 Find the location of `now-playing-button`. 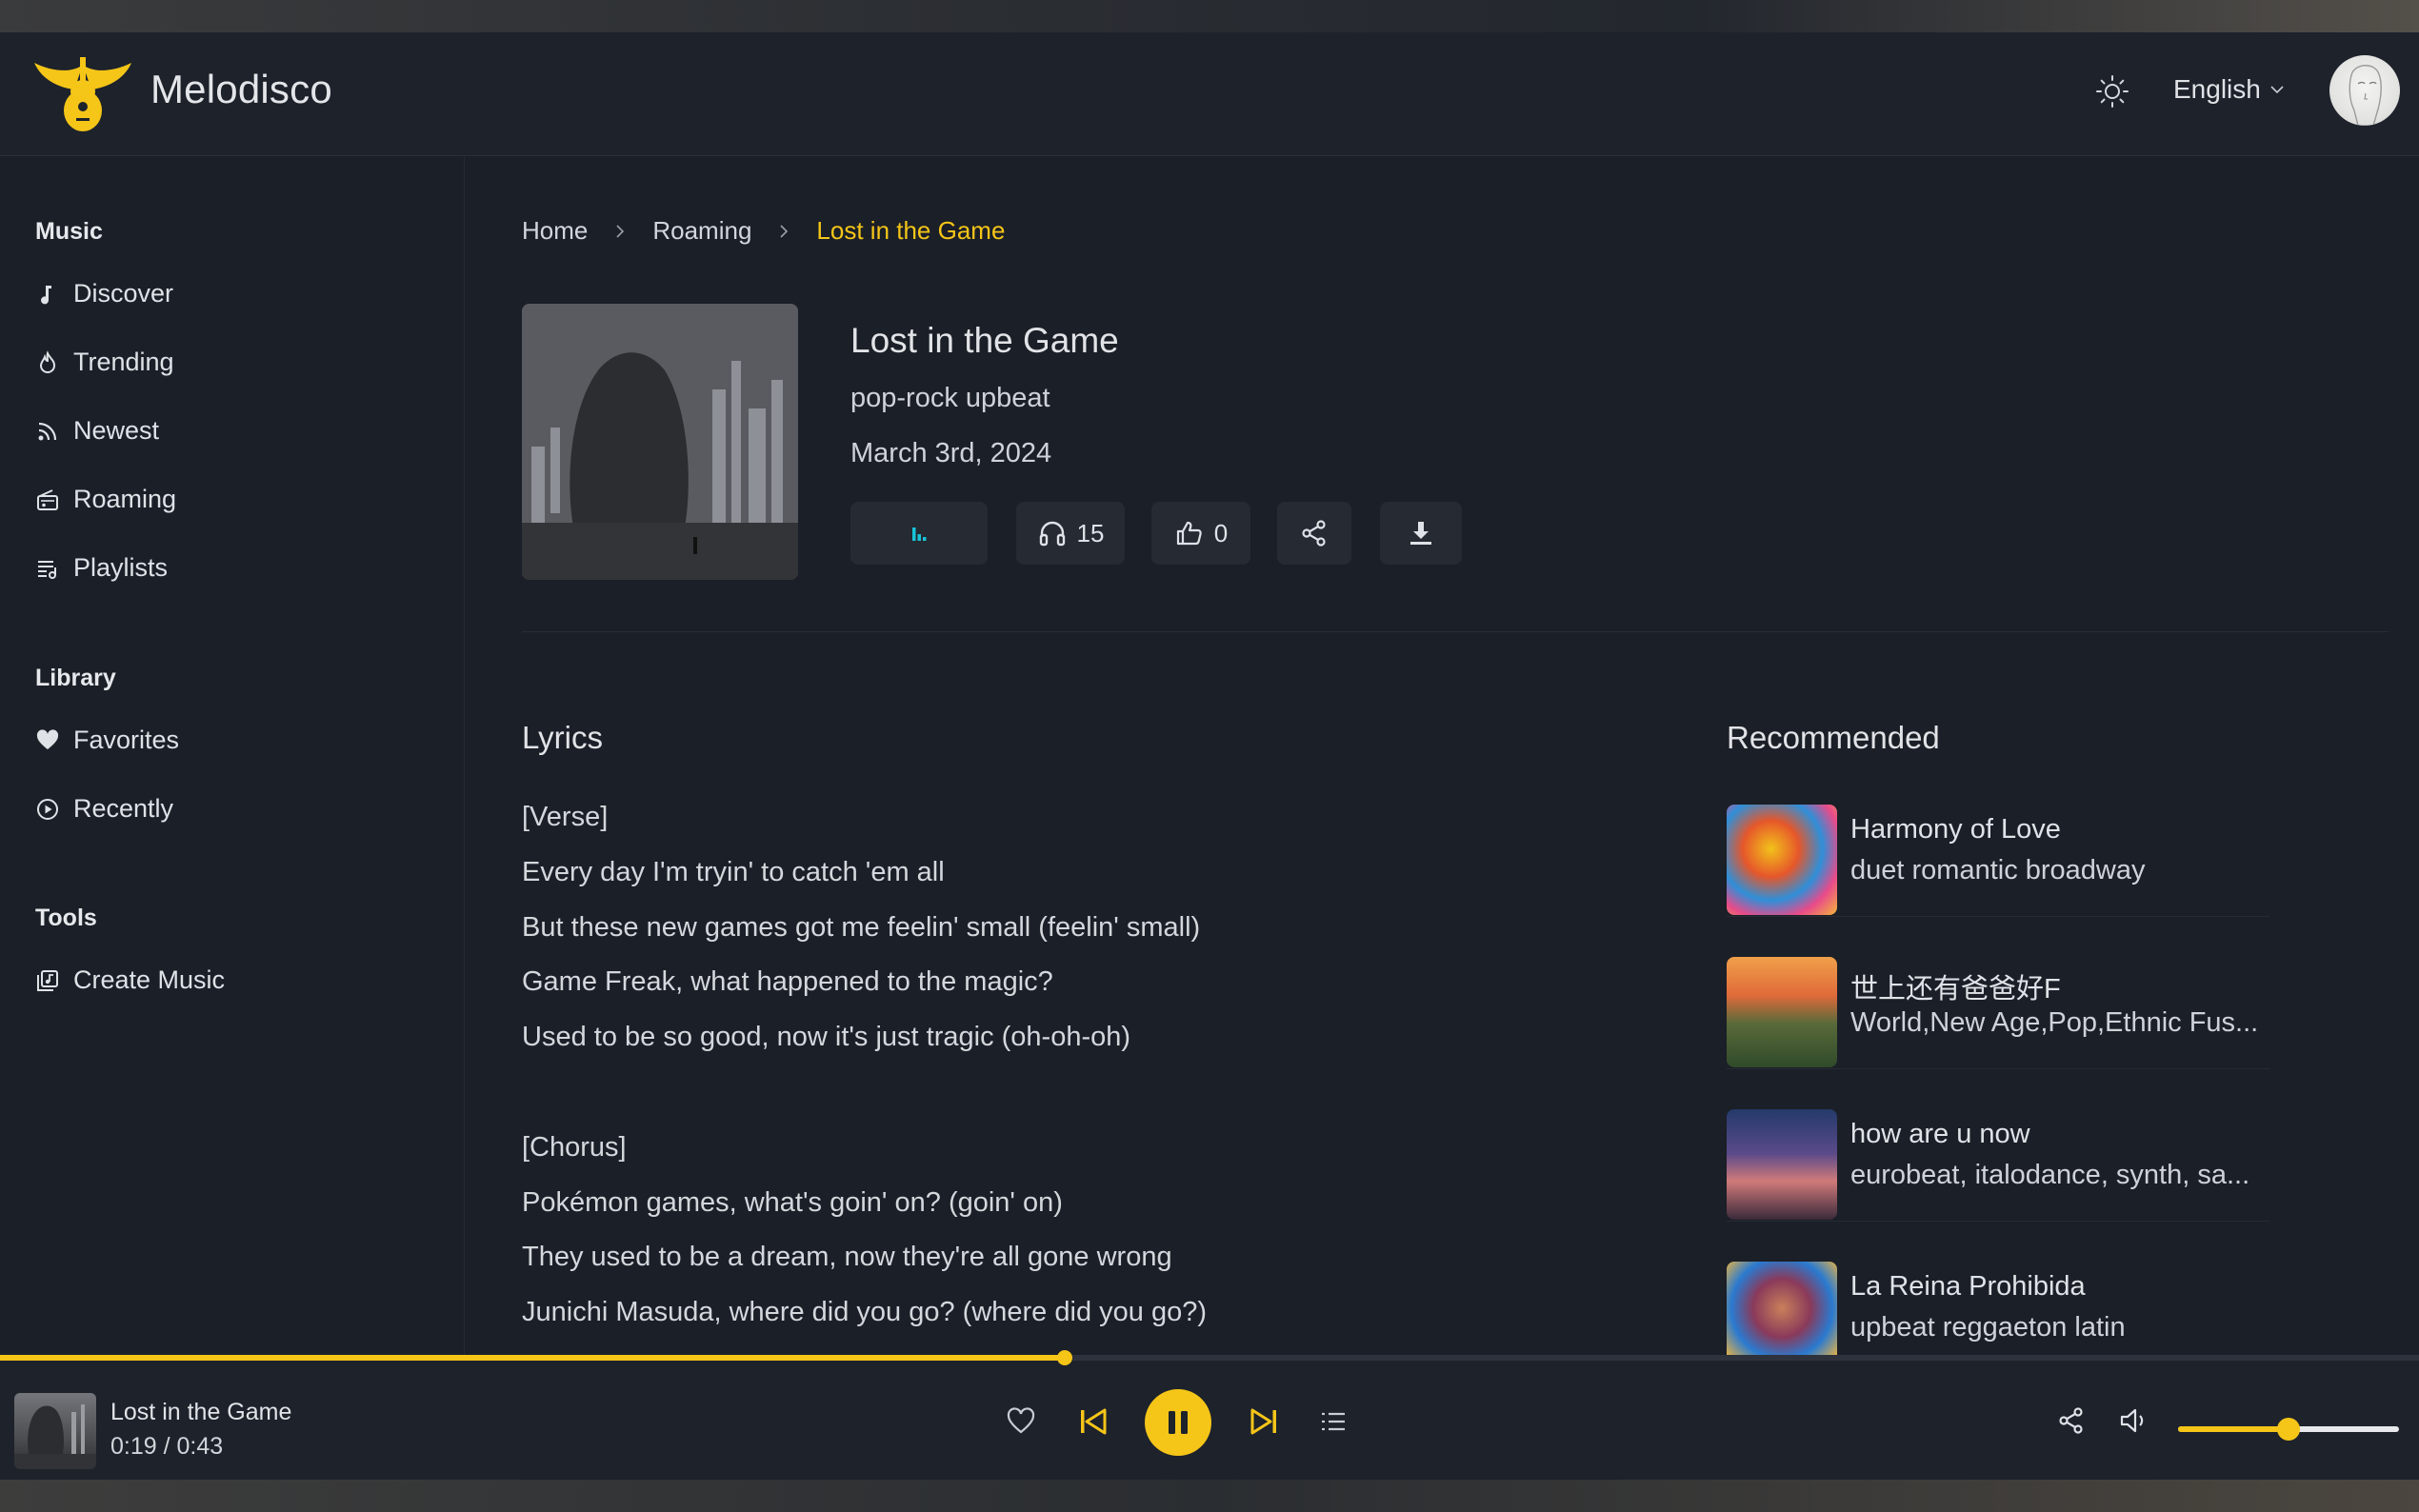

now-playing-button is located at coordinates (919, 533).